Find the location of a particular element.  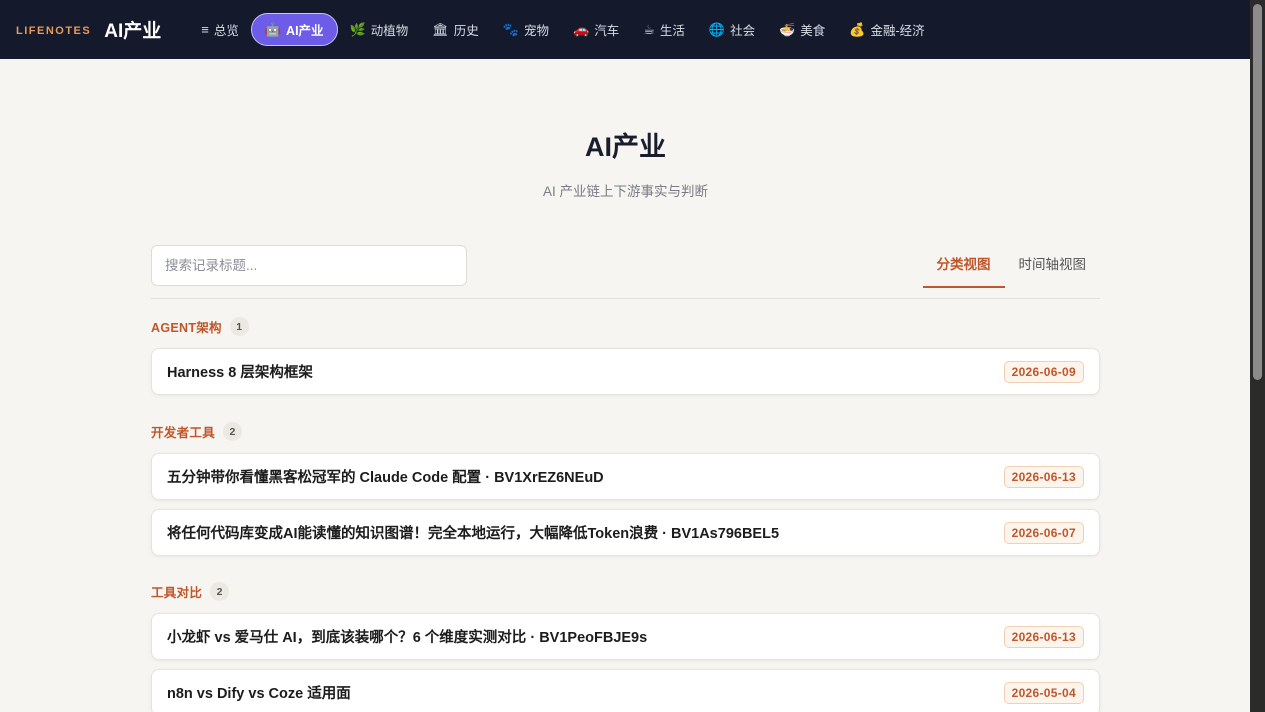

list-item: Harness 8 层架构框架 2026-06-09 is located at coordinates (625, 371).